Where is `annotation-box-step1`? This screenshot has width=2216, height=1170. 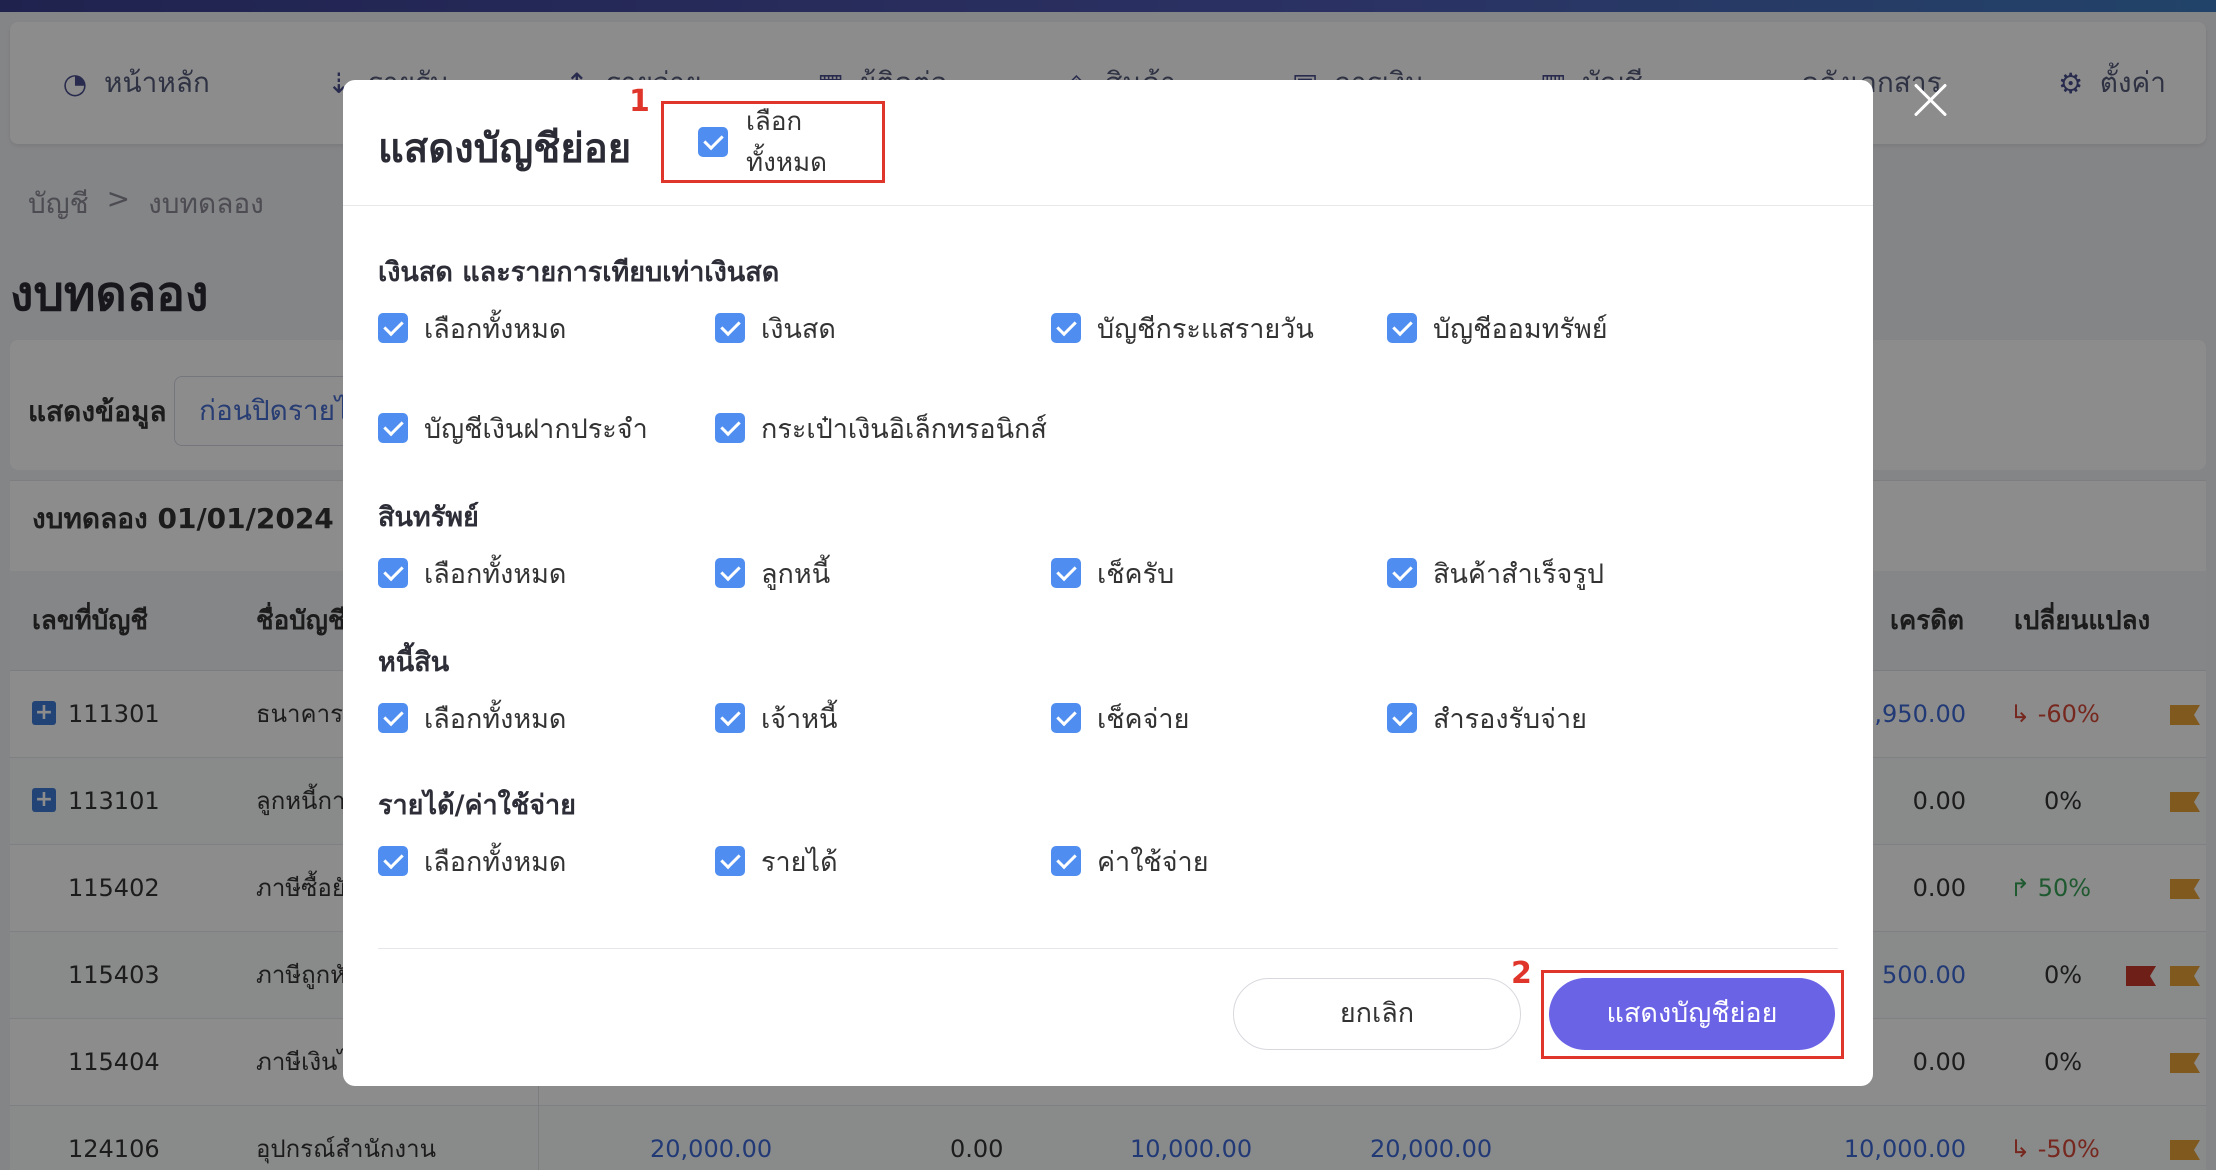
annotation-box-step1 is located at coordinates (773, 142).